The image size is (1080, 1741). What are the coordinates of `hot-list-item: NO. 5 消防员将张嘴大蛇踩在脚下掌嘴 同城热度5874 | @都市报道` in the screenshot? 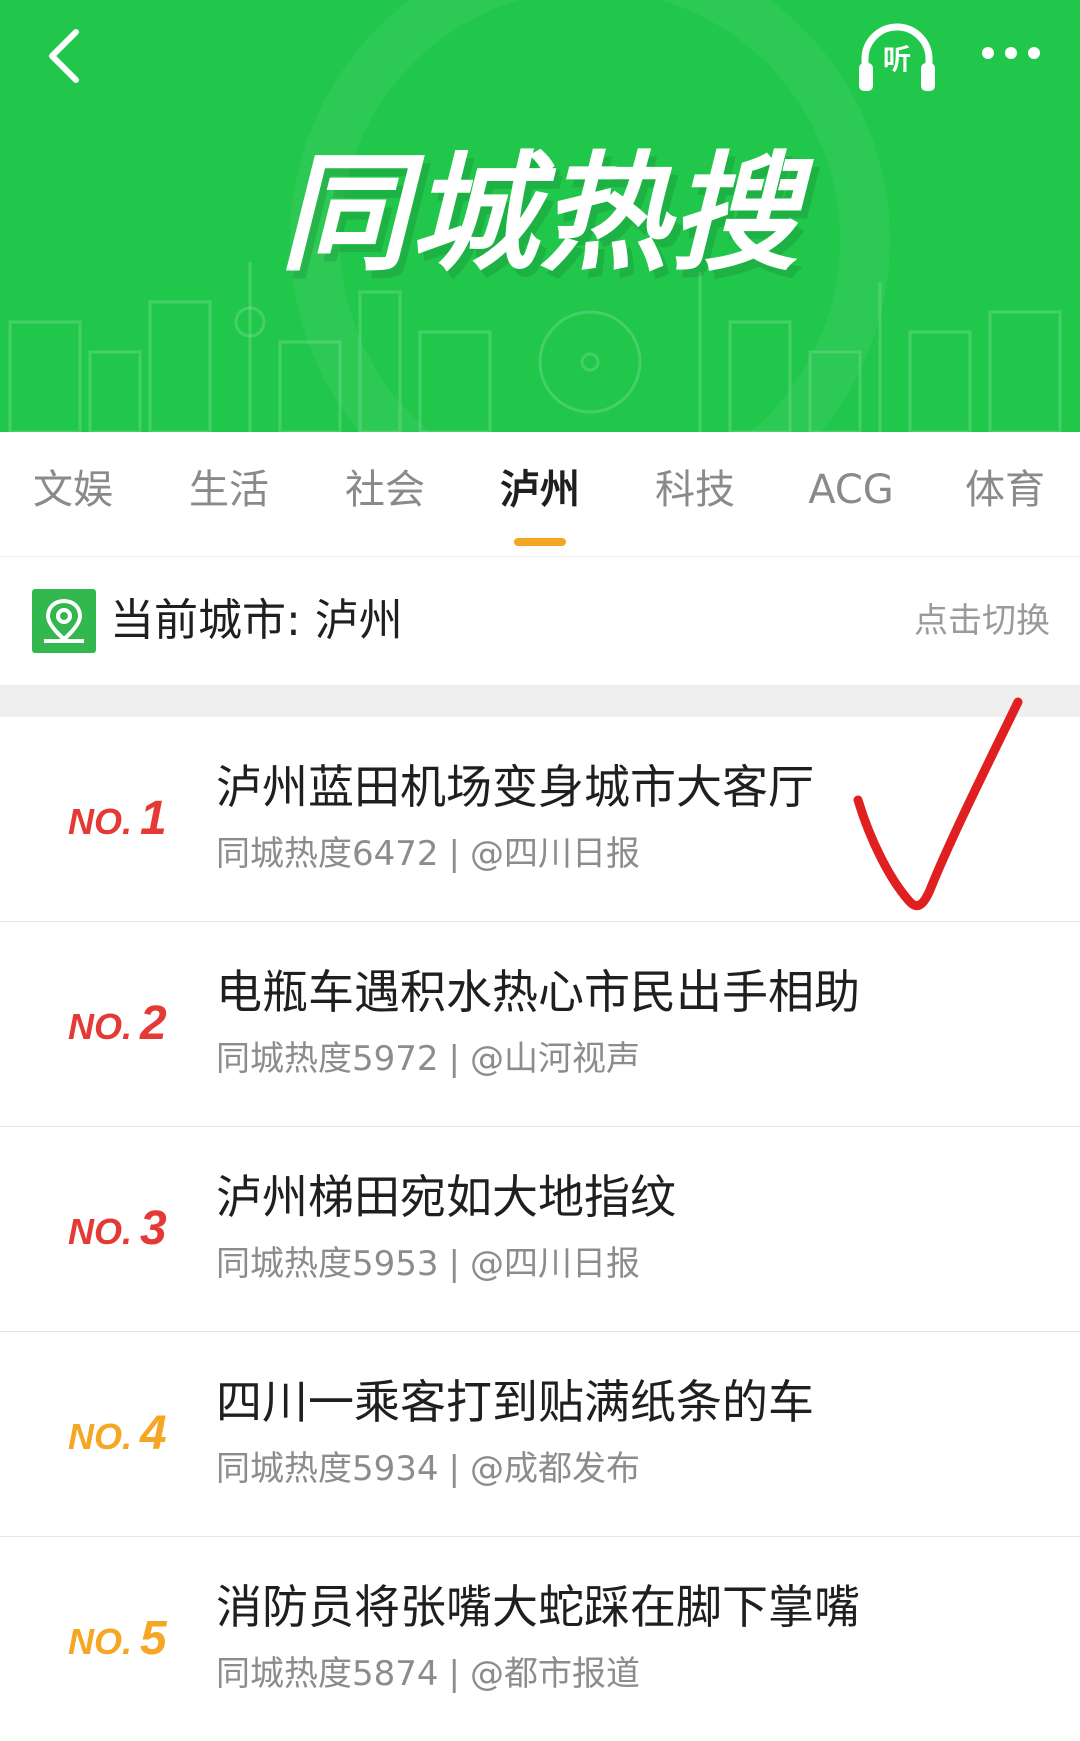 It's located at (540, 1639).